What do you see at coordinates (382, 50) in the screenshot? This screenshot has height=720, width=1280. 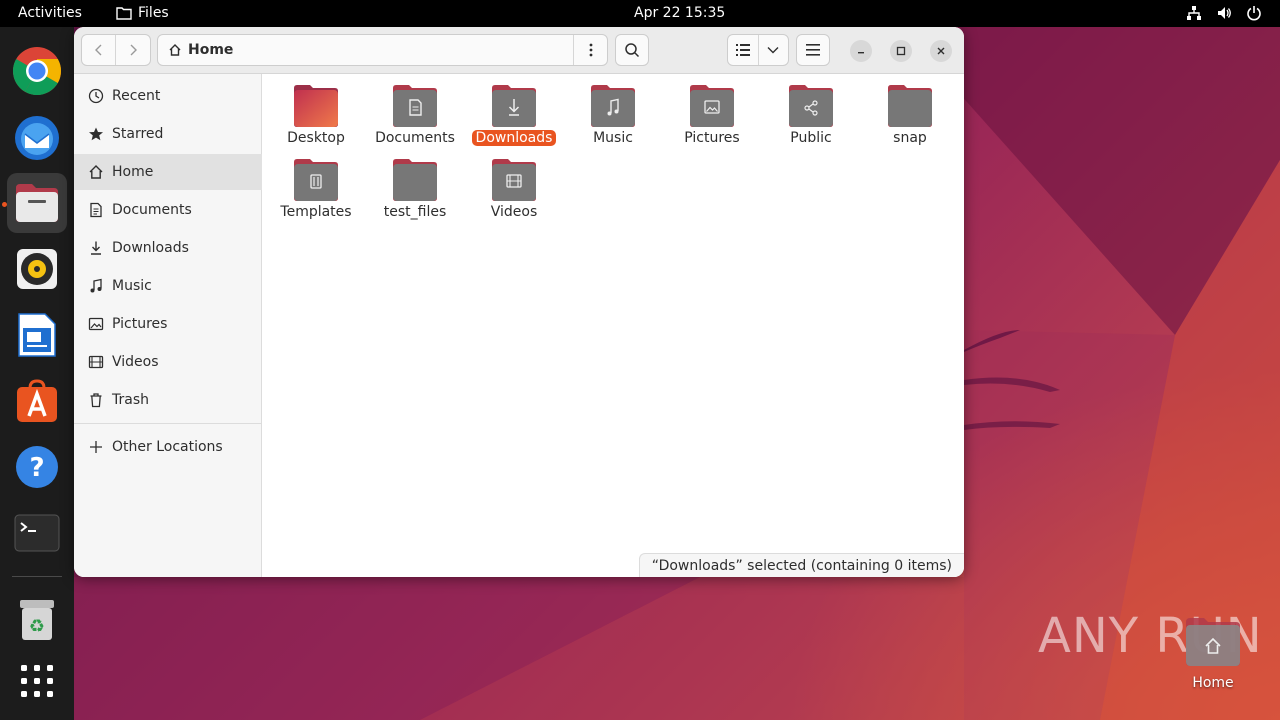 I see `path-bar: Home` at bounding box center [382, 50].